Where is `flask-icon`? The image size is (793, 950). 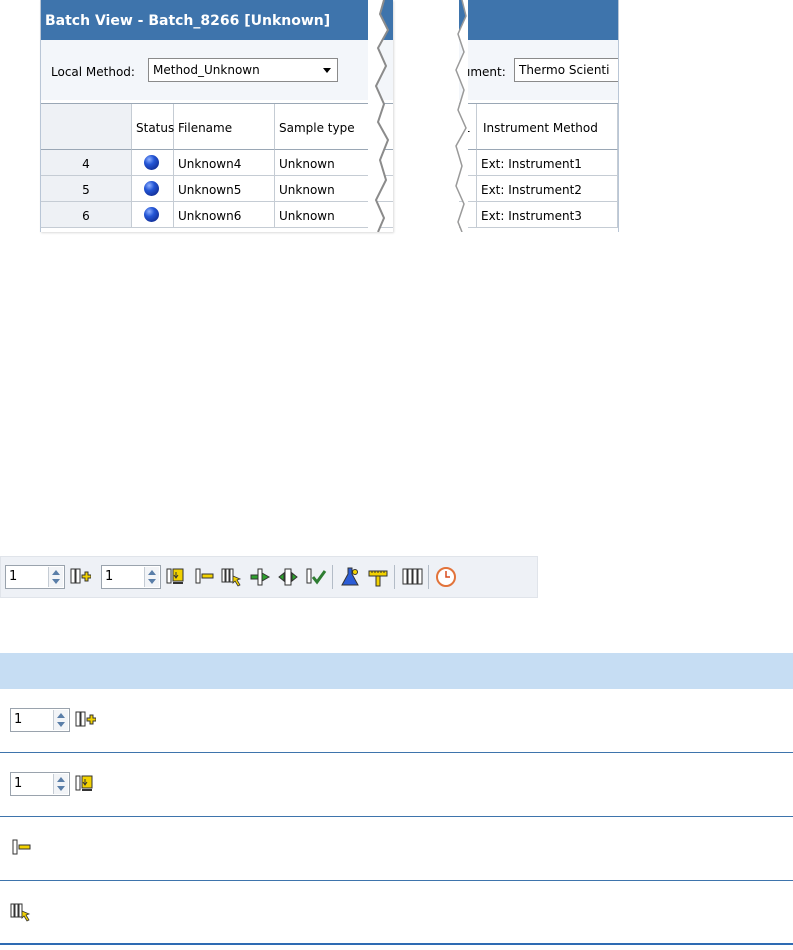 flask-icon is located at coordinates (350, 577).